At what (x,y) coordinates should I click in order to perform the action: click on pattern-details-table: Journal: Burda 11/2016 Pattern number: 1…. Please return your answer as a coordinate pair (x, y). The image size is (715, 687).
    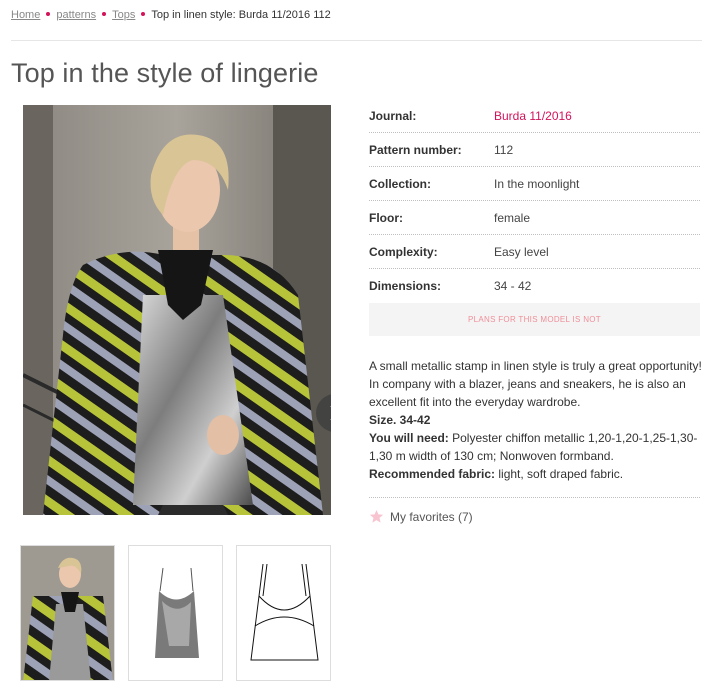
    Looking at the image, I should click on (534, 201).